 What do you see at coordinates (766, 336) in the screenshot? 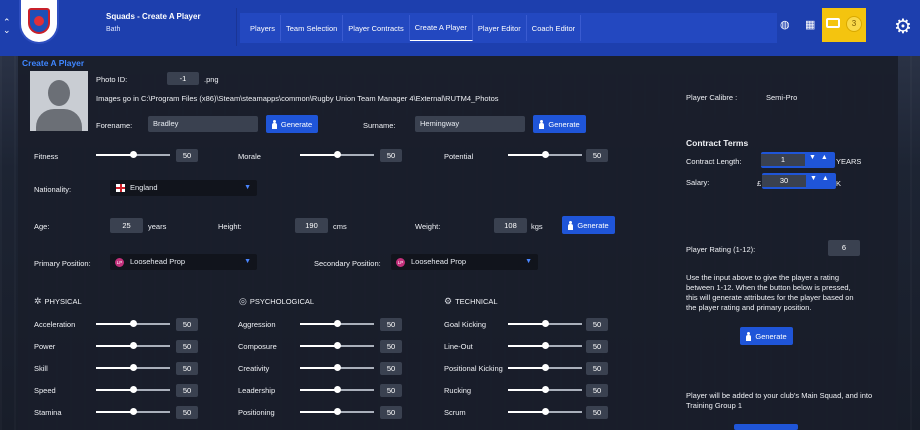
I see `generate-attributes-button: Generate` at bounding box center [766, 336].